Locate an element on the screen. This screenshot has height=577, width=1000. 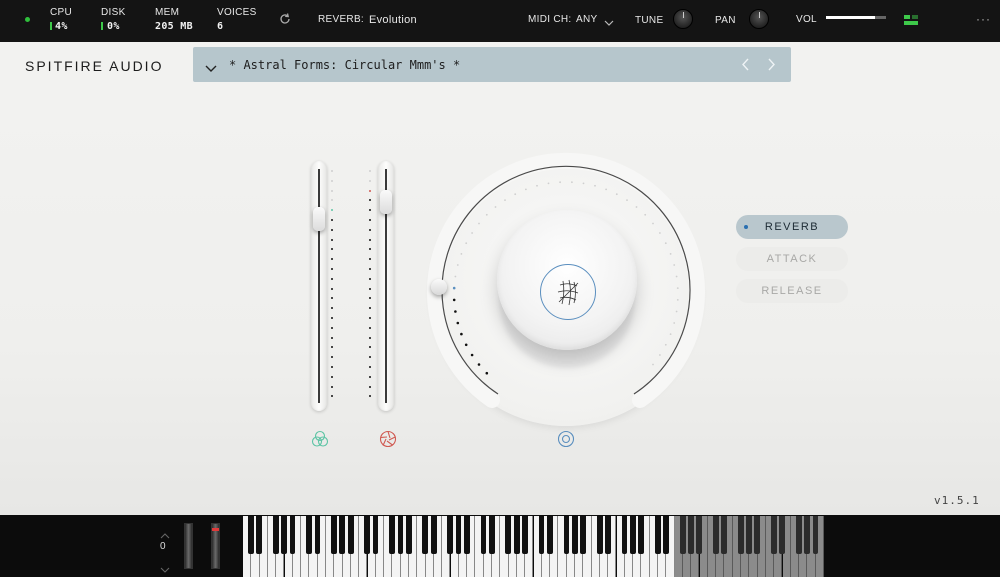
chevron-left-icon is located at coordinates (745, 67).